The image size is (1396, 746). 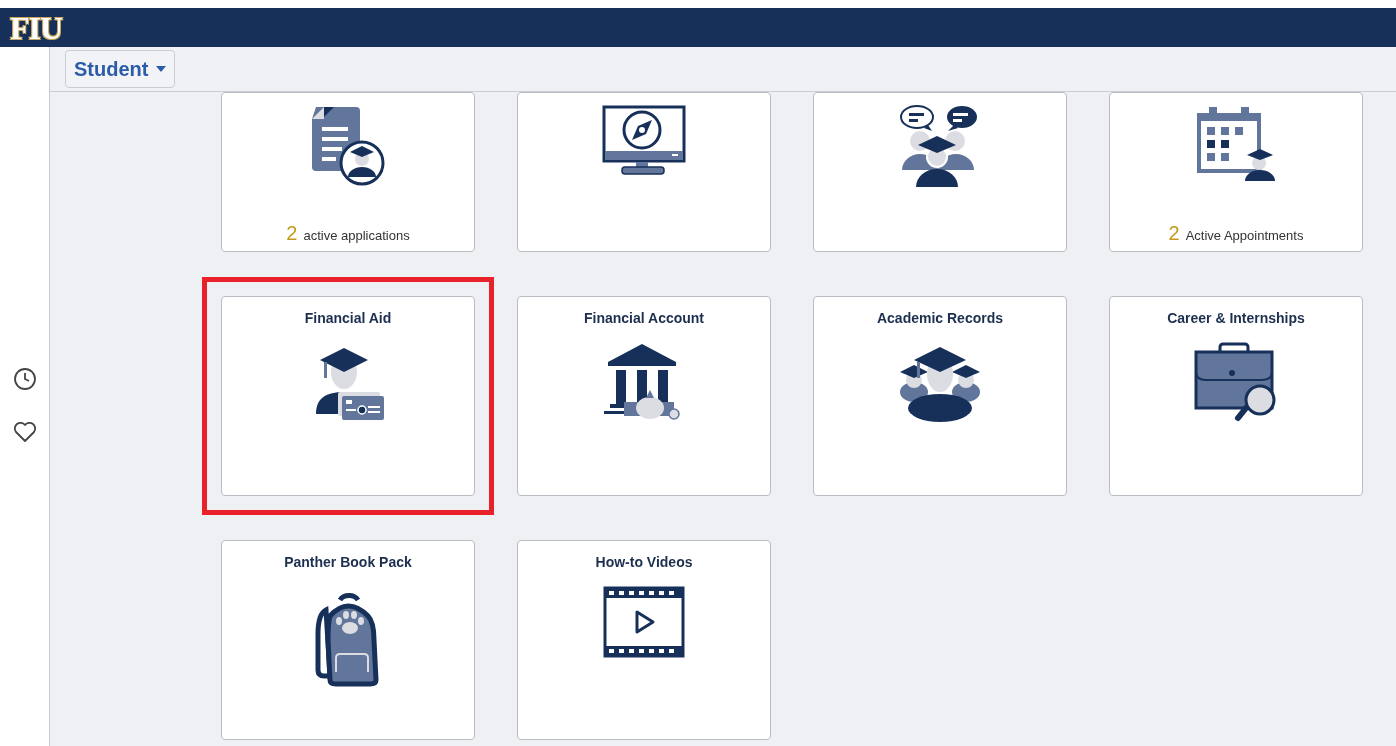 I want to click on tile: Financial Aid, so click(x=348, y=396).